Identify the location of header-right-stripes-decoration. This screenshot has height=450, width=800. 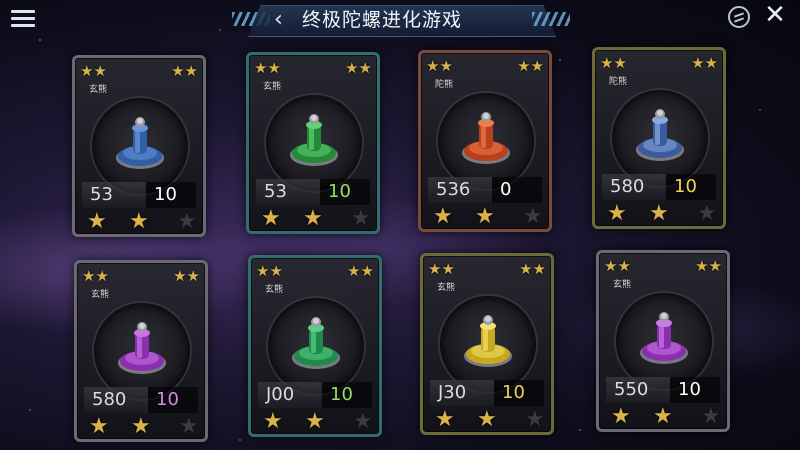
(551, 19).